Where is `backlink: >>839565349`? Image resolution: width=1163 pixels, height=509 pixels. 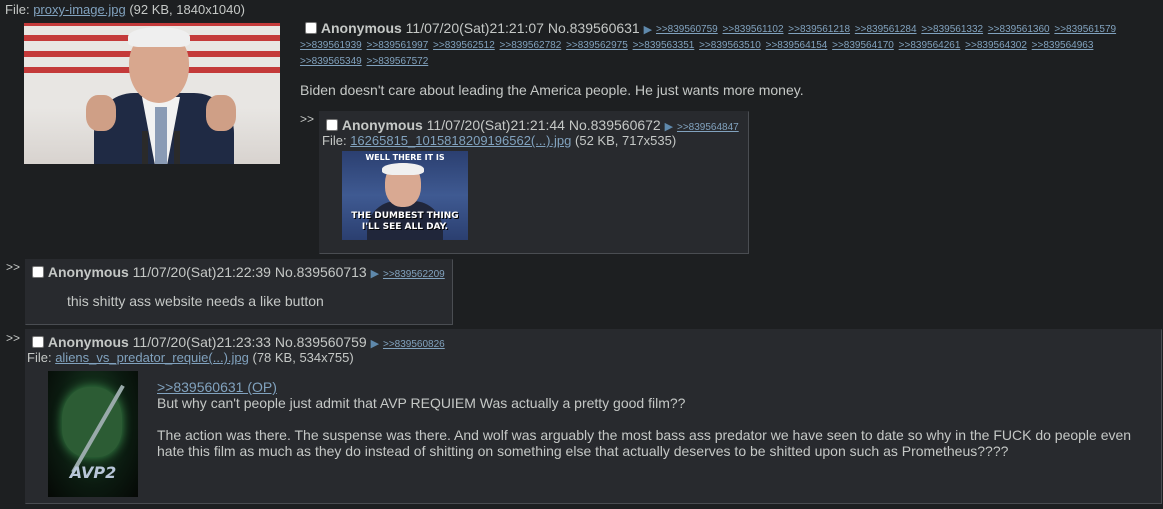 backlink: >>839565349 is located at coordinates (331, 61).